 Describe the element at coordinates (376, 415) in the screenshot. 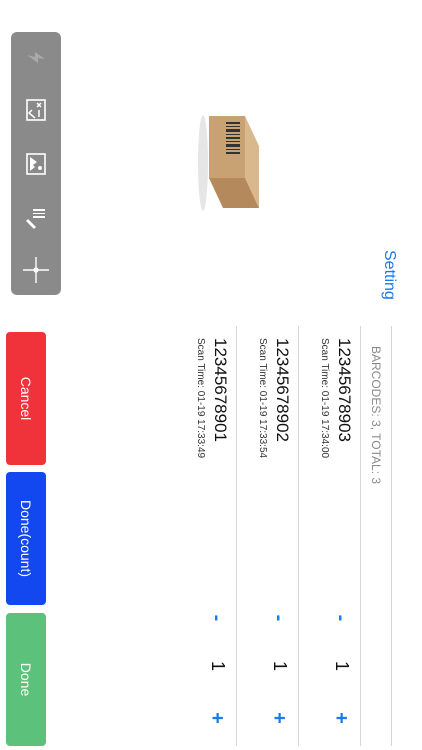

I see `barcode-summary: BARCODES: 3, TOTAL: 3` at that location.